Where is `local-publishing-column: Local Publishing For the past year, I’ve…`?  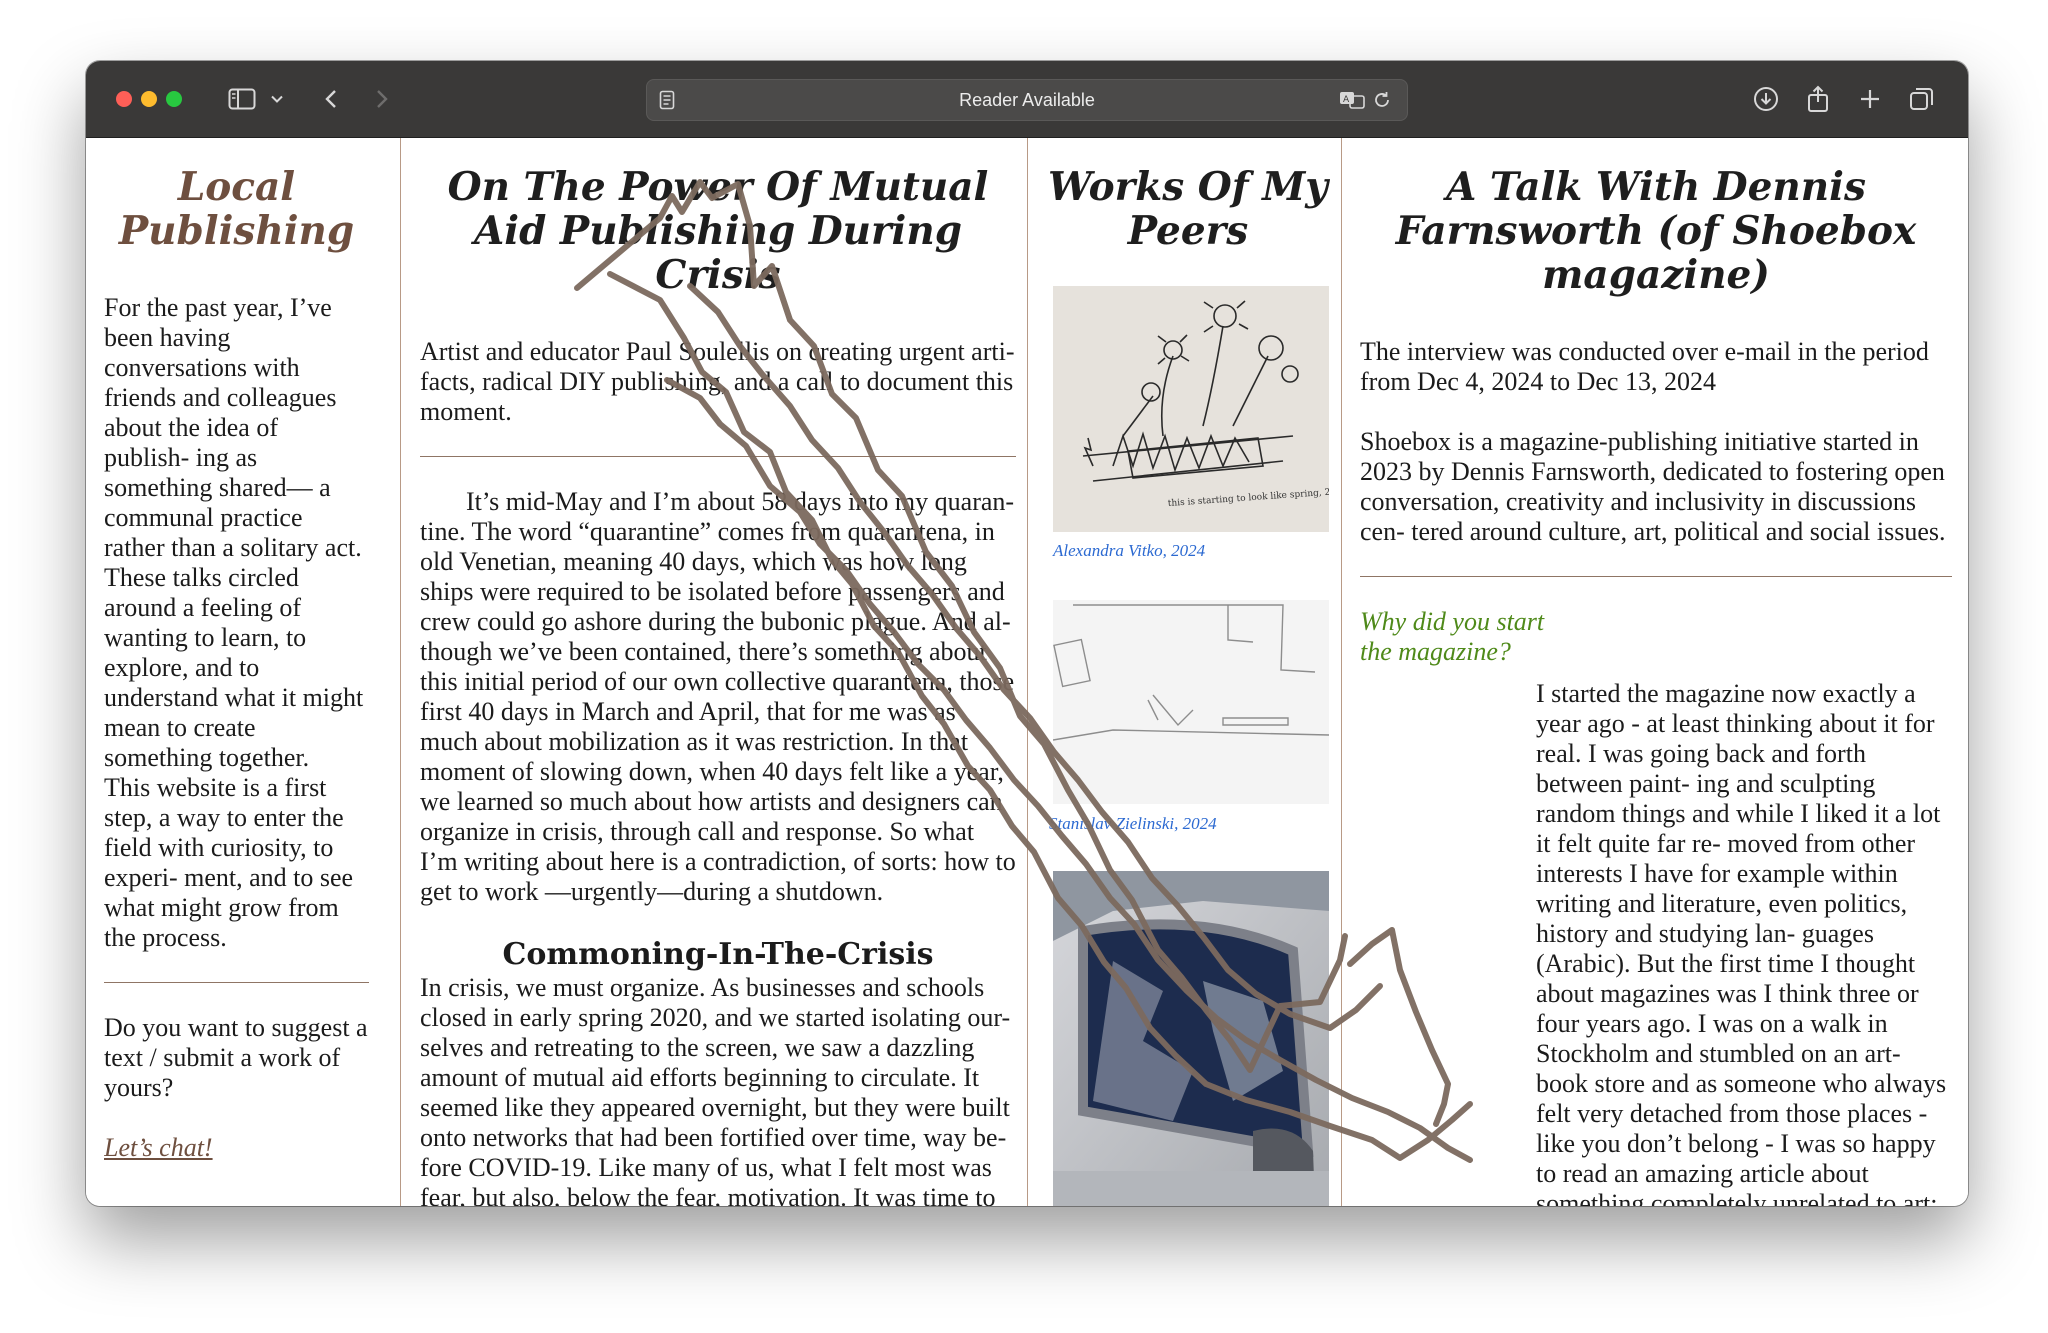
local-publishing-column: Local Publishing For the past year, I’ve… is located at coordinates (236, 672).